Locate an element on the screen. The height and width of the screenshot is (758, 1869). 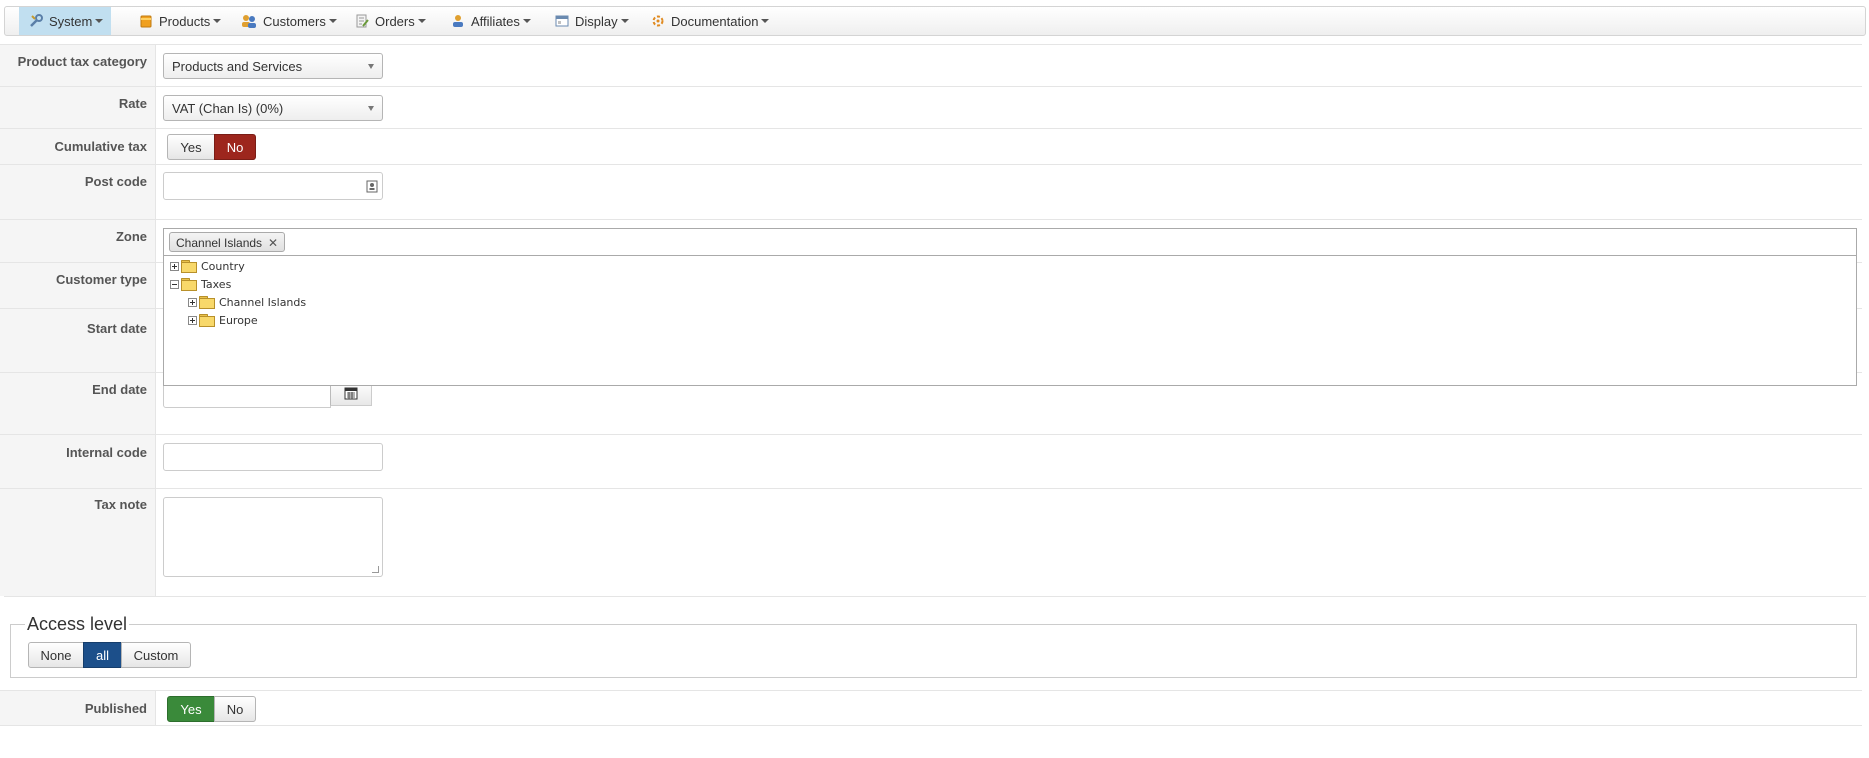
rate-label: Rate is located at coordinates (132, 103).